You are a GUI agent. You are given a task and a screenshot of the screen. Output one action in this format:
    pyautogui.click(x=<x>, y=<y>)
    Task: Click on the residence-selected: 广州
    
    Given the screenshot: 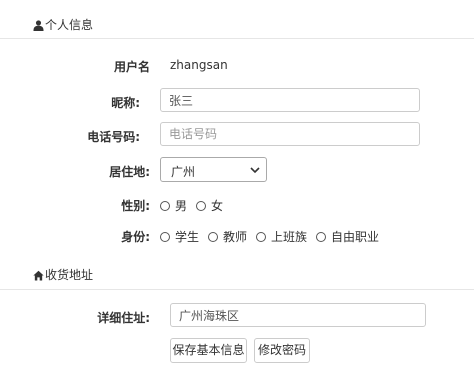 What is the action you would take?
    pyautogui.click(x=183, y=172)
    